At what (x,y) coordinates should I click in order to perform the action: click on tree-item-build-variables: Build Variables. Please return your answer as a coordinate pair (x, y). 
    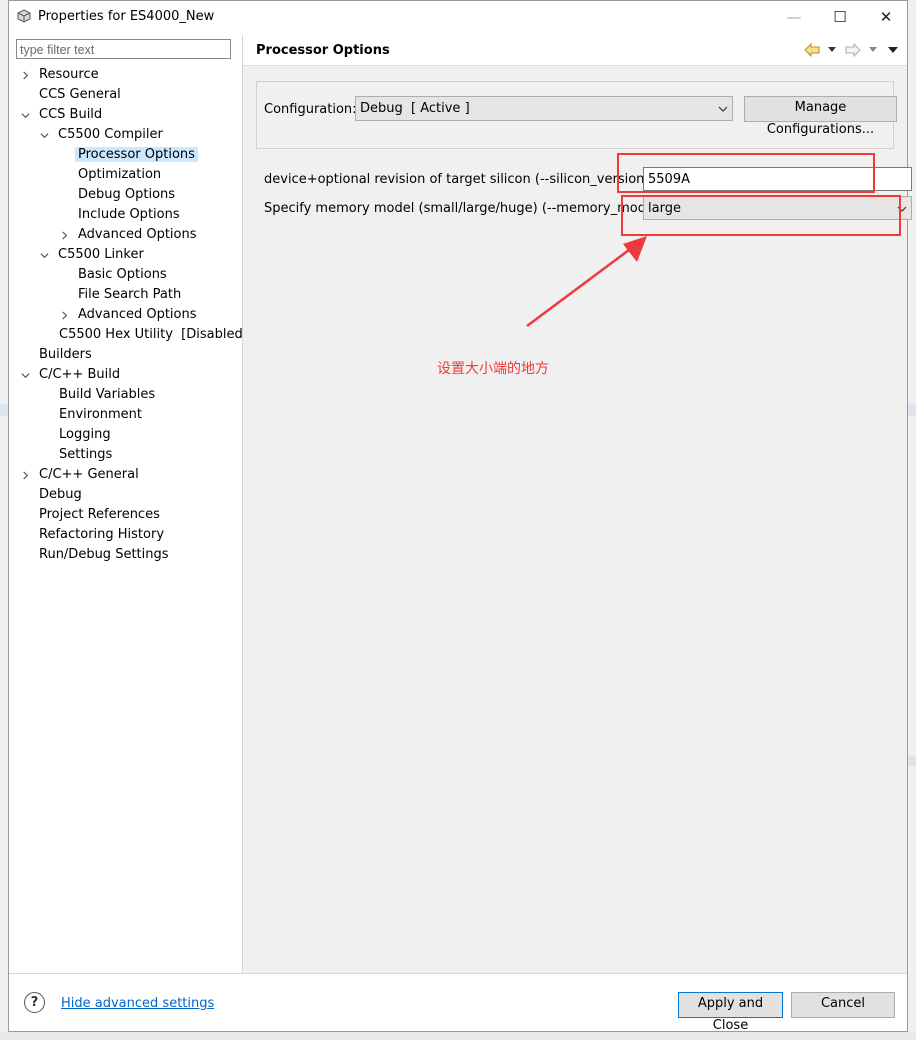
    Looking at the image, I should click on (107, 395).